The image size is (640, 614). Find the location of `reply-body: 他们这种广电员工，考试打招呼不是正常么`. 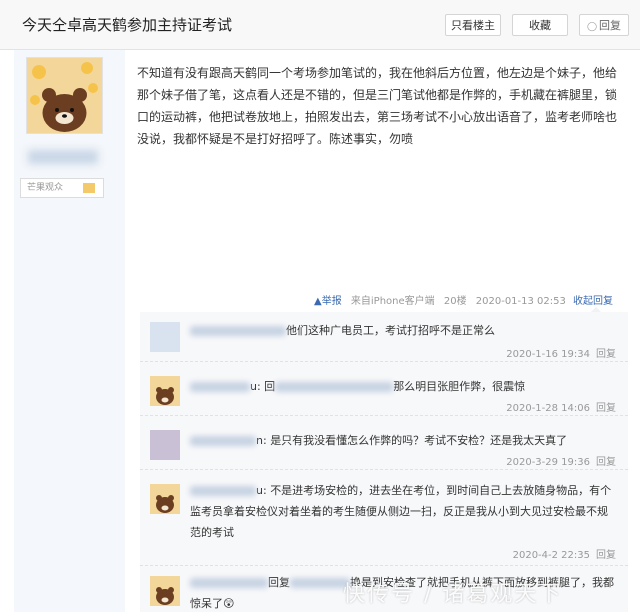

reply-body: 他们这种广电员工，考试打招呼不是正常么 is located at coordinates (390, 330).